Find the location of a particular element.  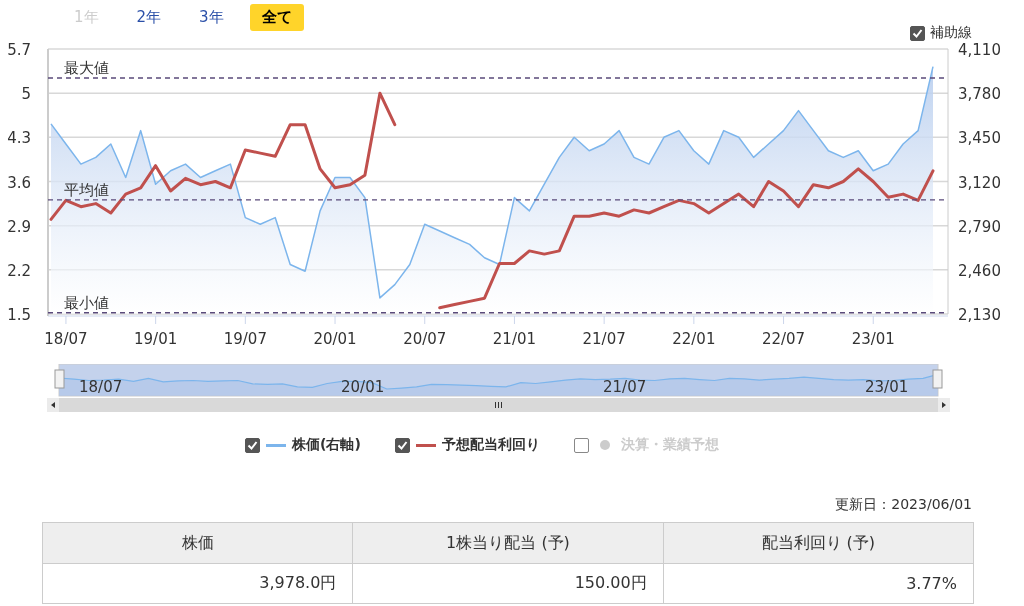

axis-label: 19/07 is located at coordinates (245, 339).